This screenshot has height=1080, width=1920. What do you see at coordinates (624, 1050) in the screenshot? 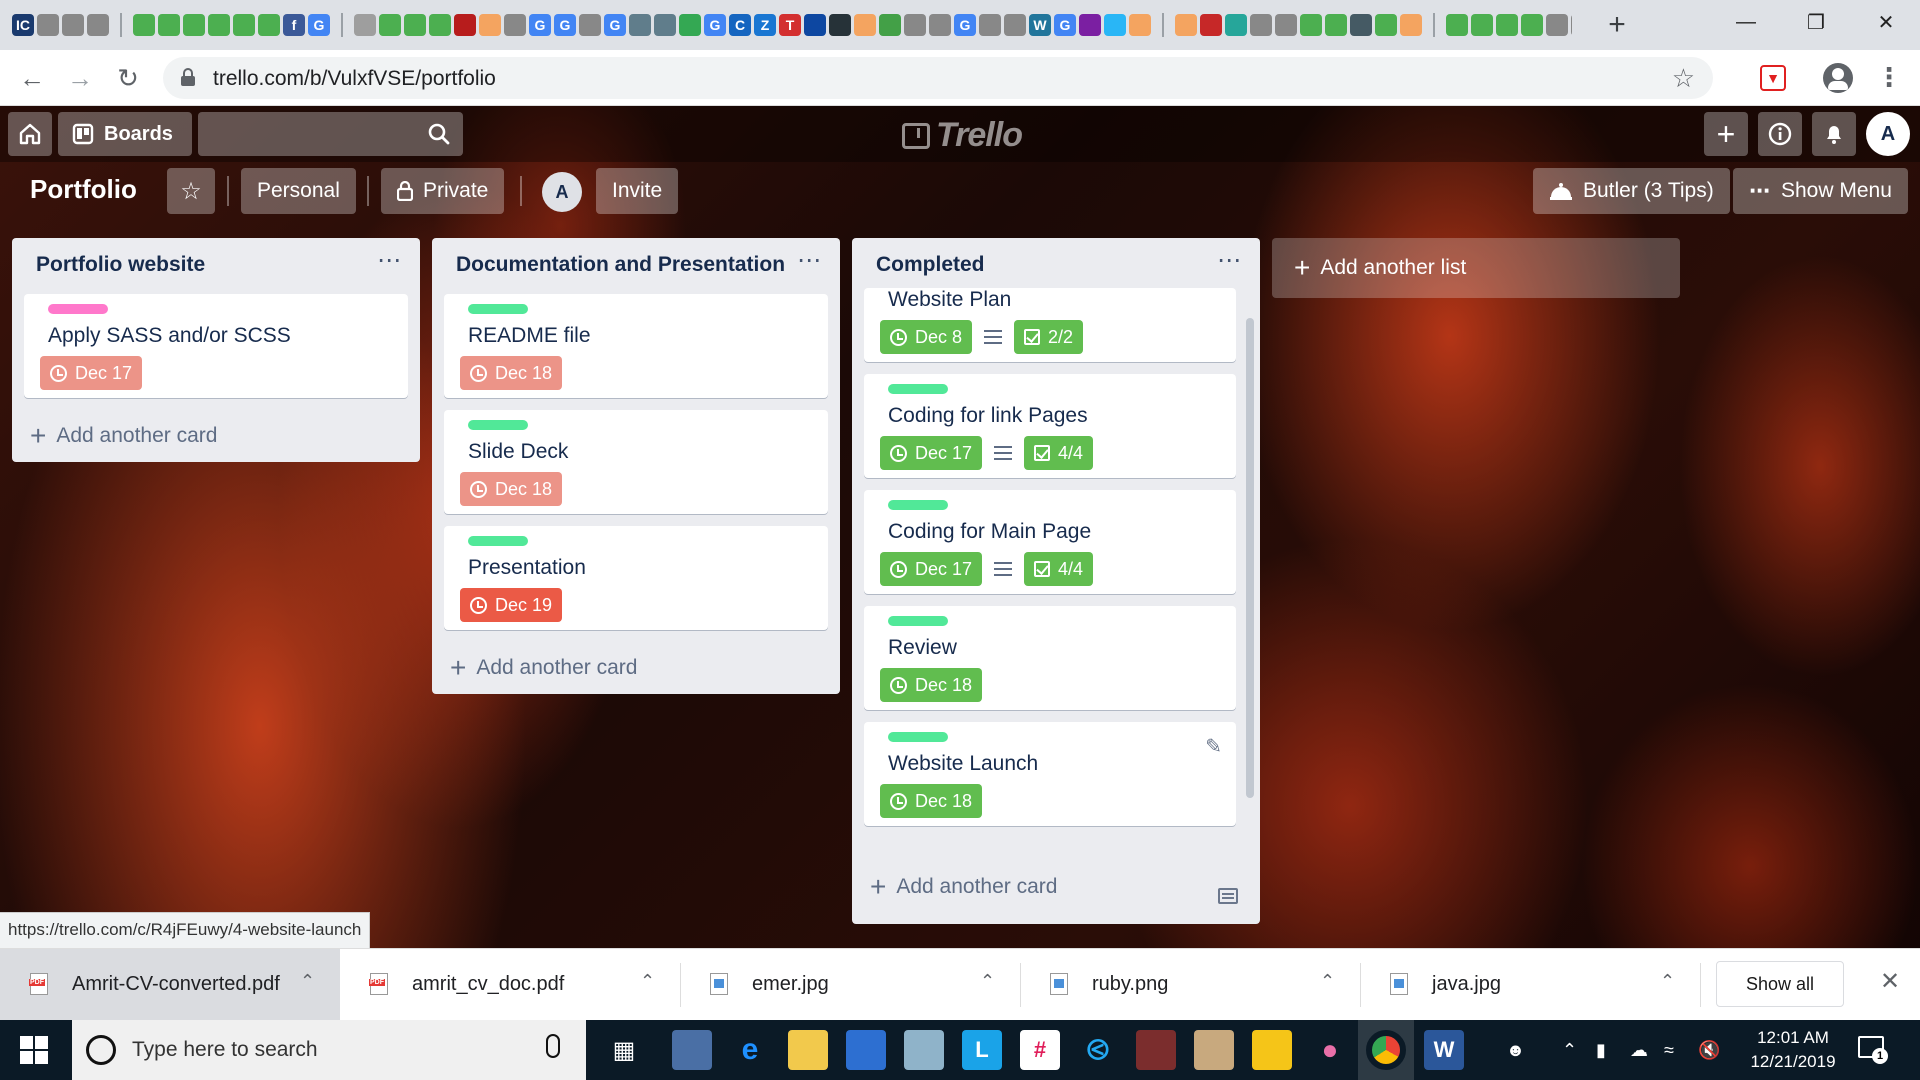
I see `task-view-icon: ▦` at bounding box center [624, 1050].